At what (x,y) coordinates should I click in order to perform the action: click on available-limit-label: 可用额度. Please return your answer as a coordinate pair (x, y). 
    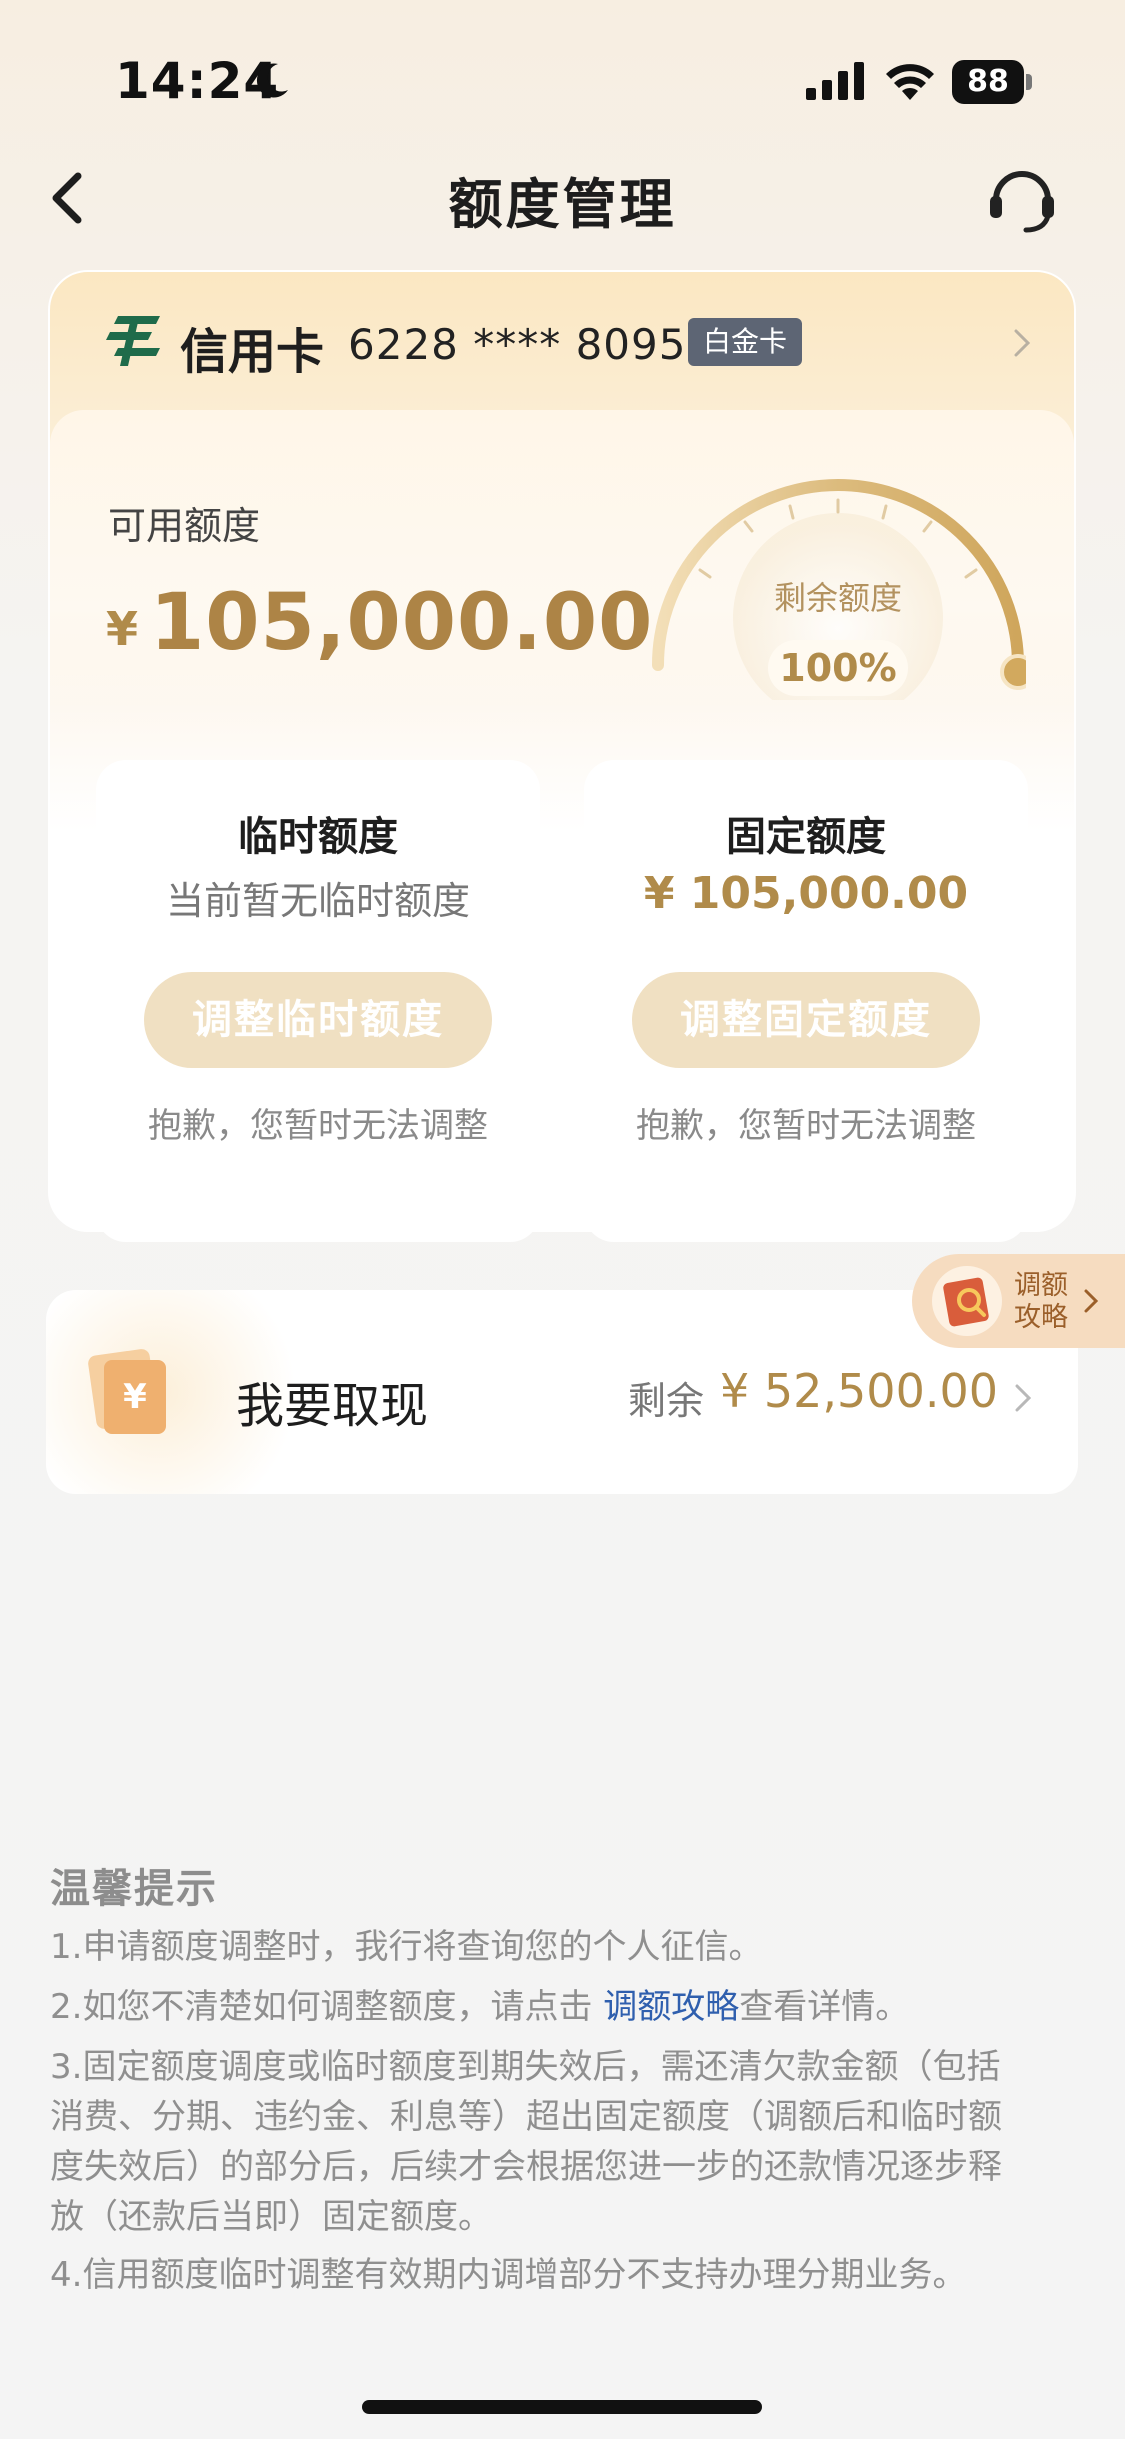
    Looking at the image, I should click on (184, 526).